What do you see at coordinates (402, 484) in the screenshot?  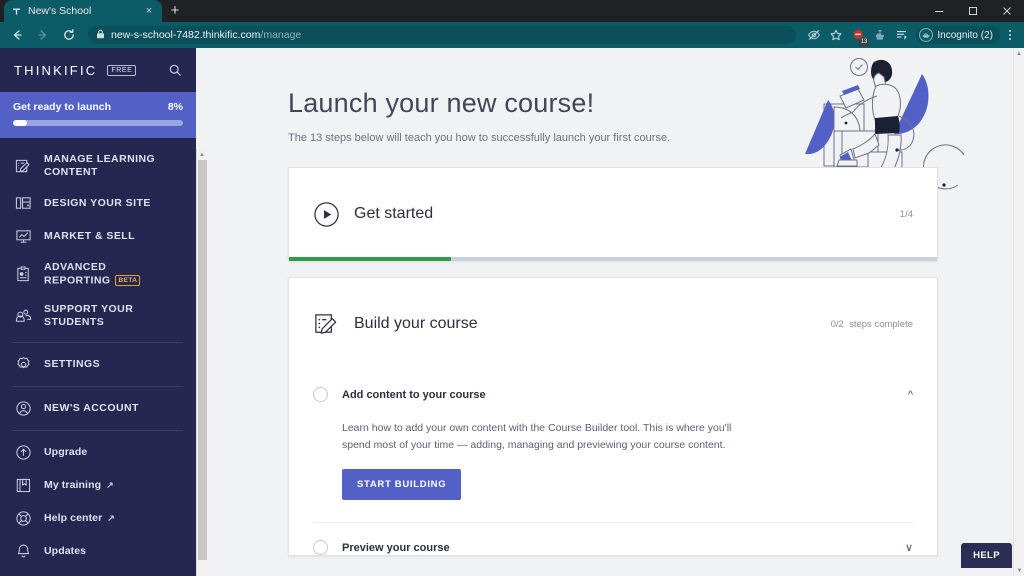 I see `start-building-button: START BUILDING` at bounding box center [402, 484].